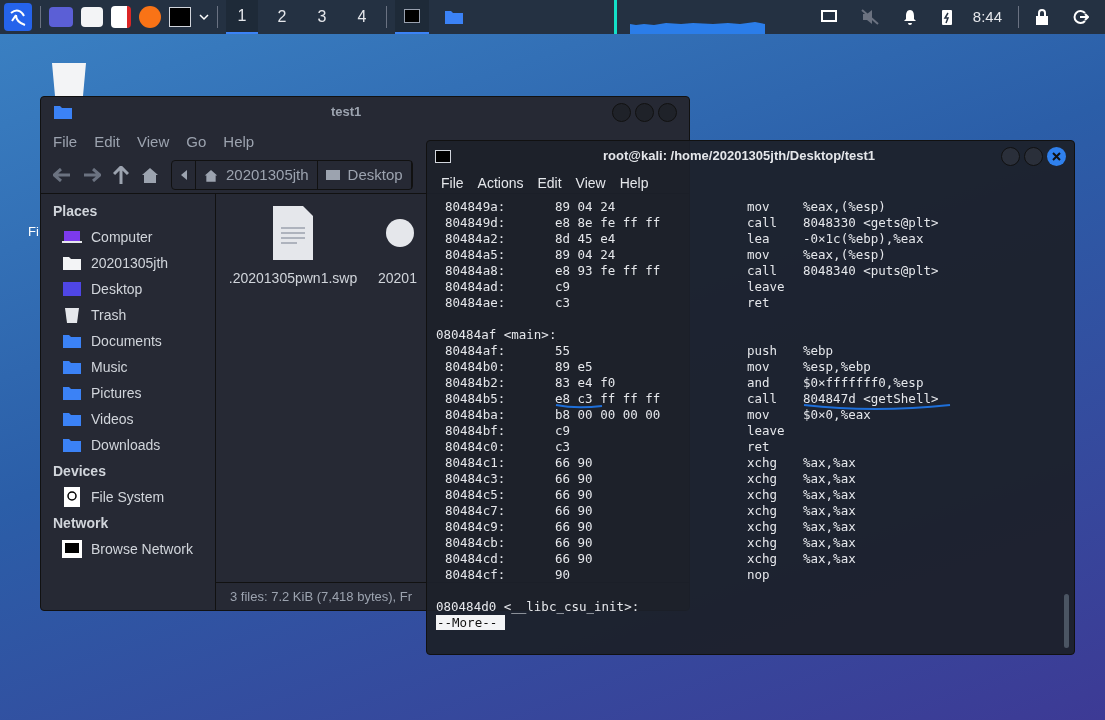 The image size is (1105, 720). What do you see at coordinates (608, 222) in the screenshot?
I see `instruction-bytes: e8 8e fe ff ff` at bounding box center [608, 222].